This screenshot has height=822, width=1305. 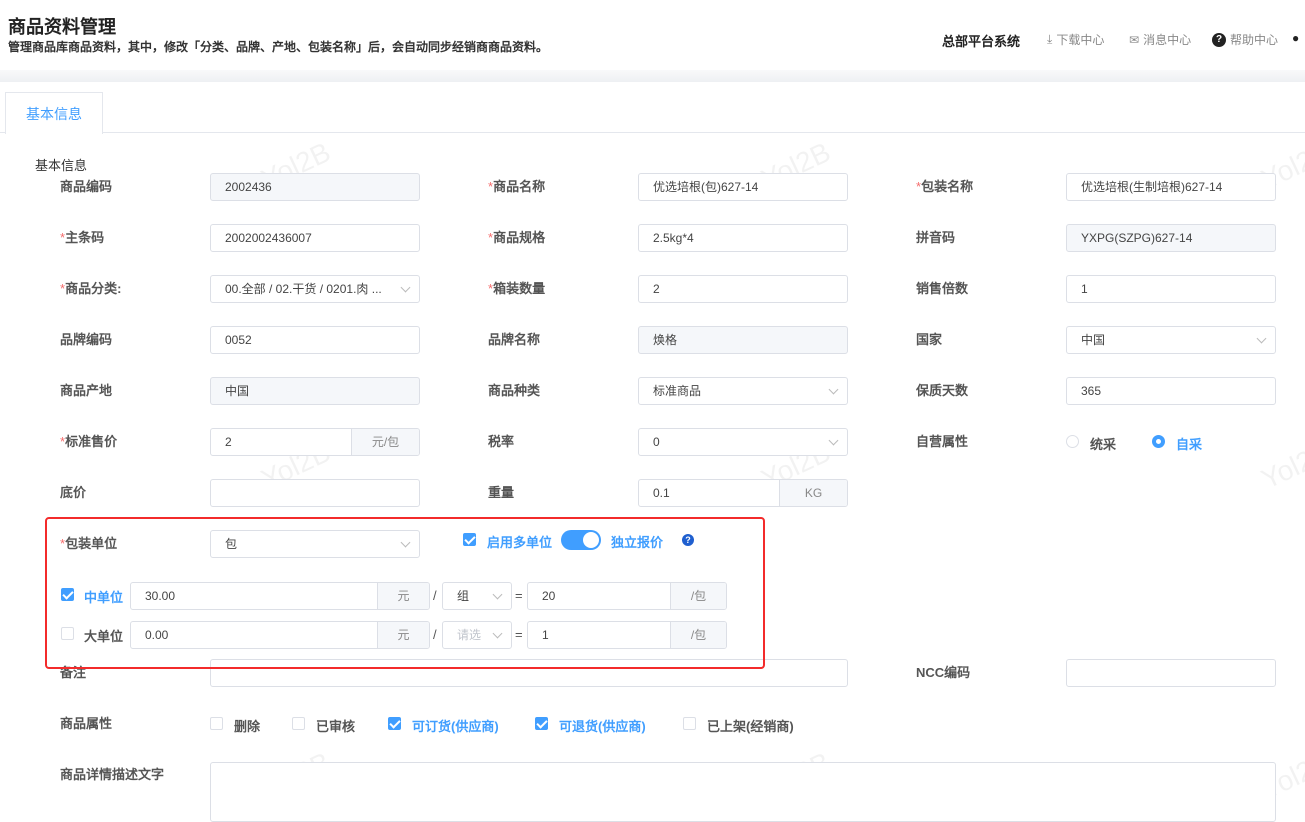 What do you see at coordinates (743, 442) in the screenshot?
I see `select-field: 0` at bounding box center [743, 442].